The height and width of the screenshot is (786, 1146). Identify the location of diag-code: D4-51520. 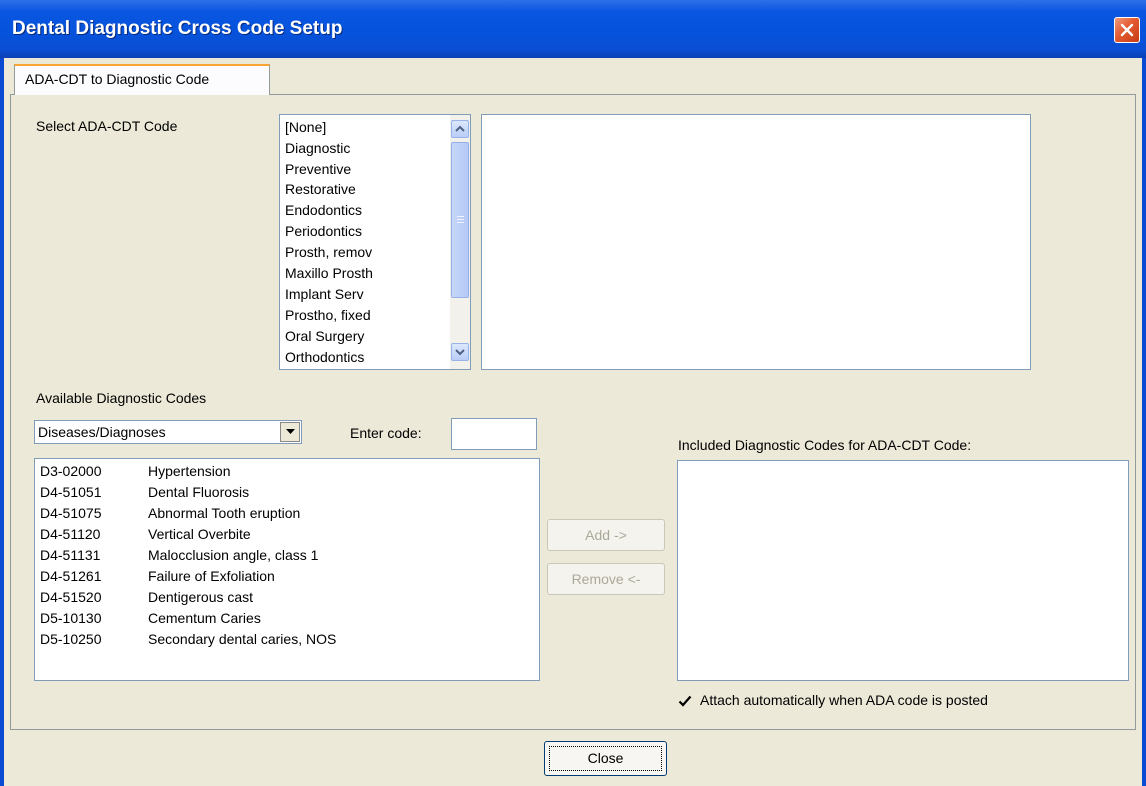
(71, 597).